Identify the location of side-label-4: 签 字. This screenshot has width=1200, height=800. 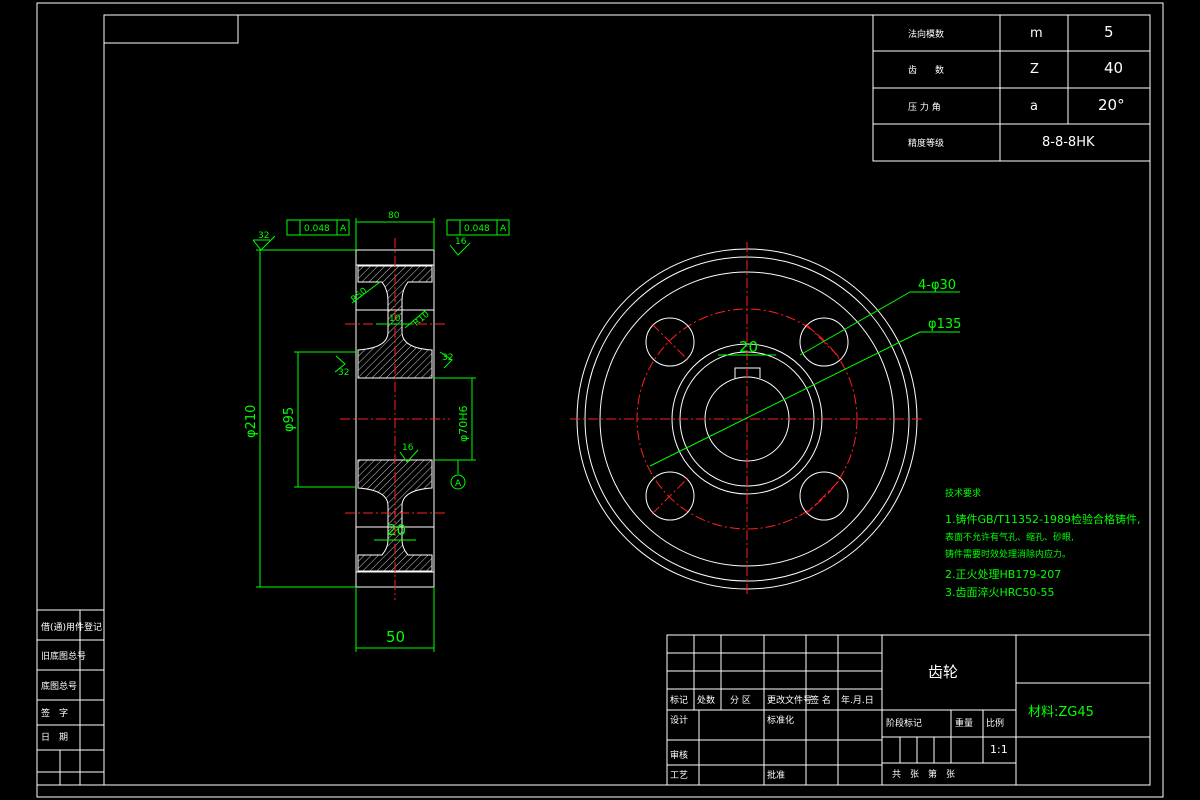
(54, 713).